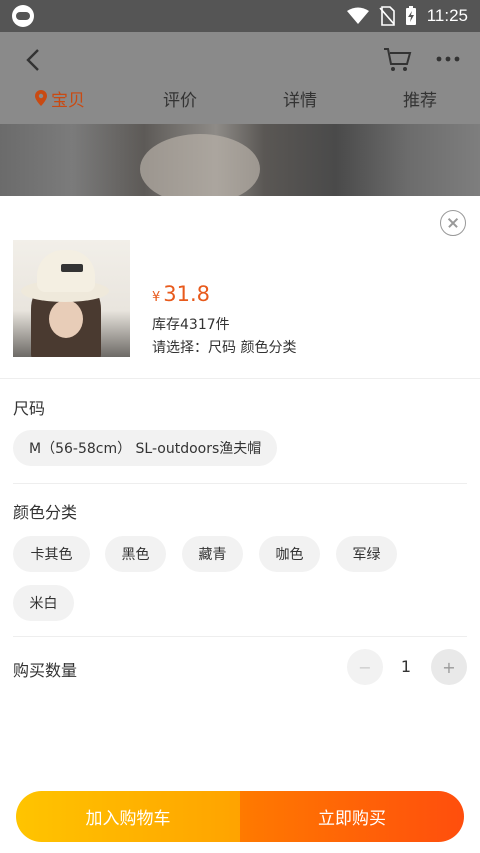  Describe the element at coordinates (212, 554) in the screenshot. I see `color-option: 藏青` at that location.